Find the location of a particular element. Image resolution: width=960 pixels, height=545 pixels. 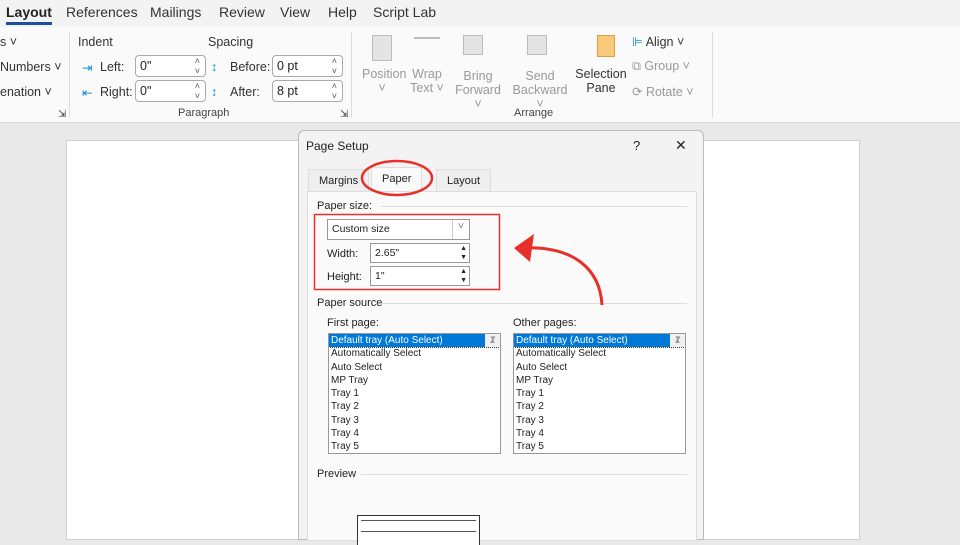

annotation-arrow is located at coordinates (561, 276).